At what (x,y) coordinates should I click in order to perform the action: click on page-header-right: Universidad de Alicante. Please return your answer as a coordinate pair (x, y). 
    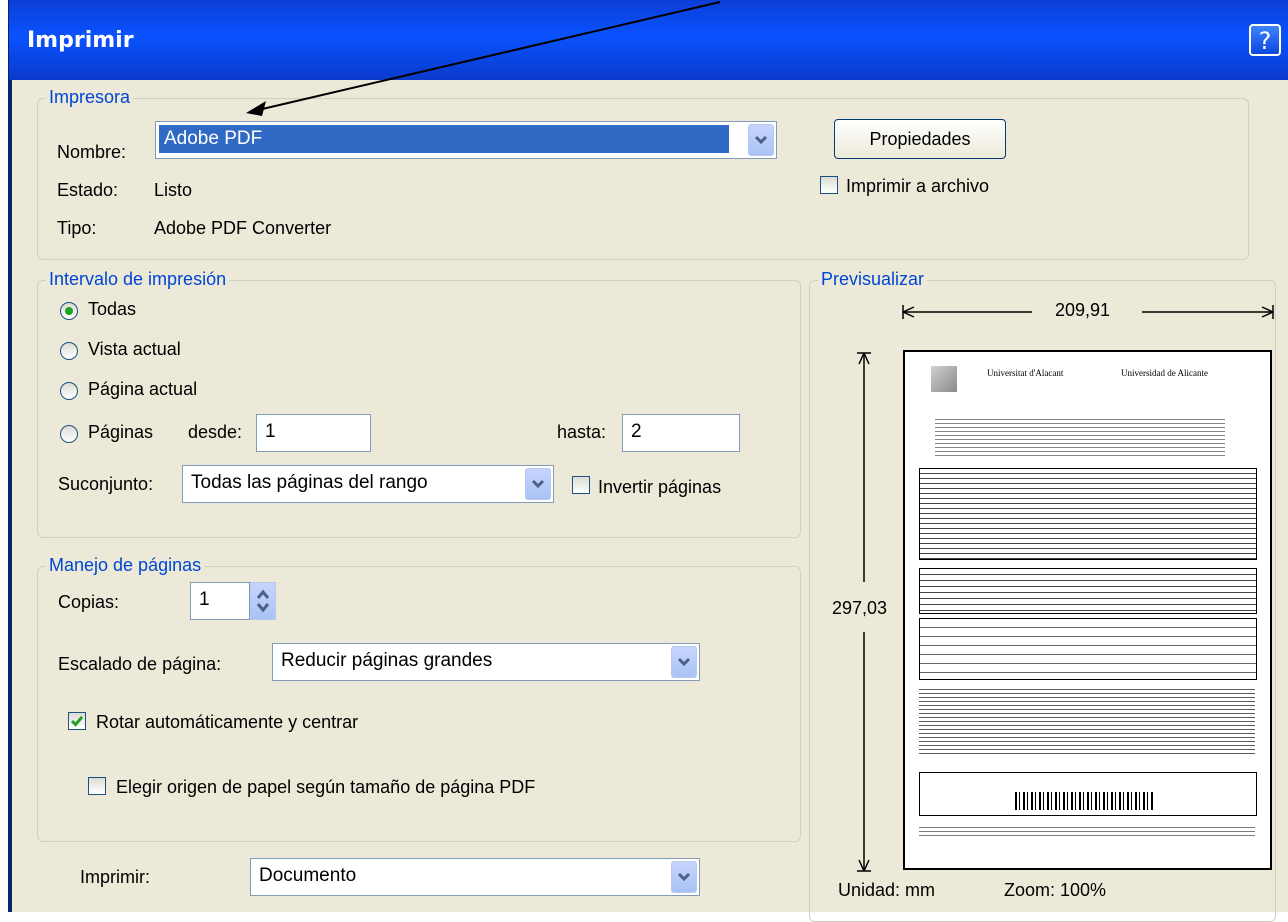
    Looking at the image, I should click on (1164, 373).